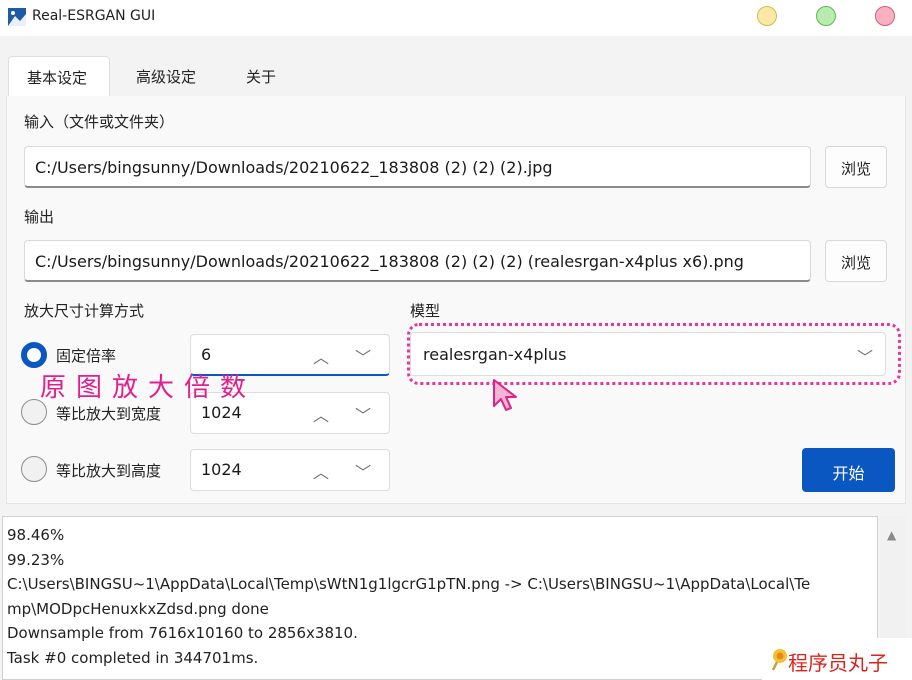 The image size is (912, 680). Describe the element at coordinates (36, 559) in the screenshot. I see `log-line: 99.23%` at that location.